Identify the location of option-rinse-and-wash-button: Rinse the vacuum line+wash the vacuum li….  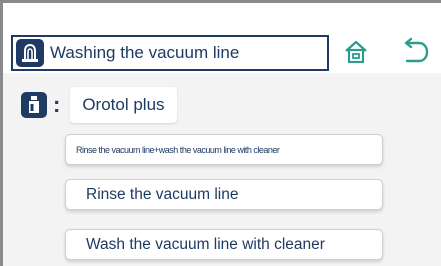
(224, 149).